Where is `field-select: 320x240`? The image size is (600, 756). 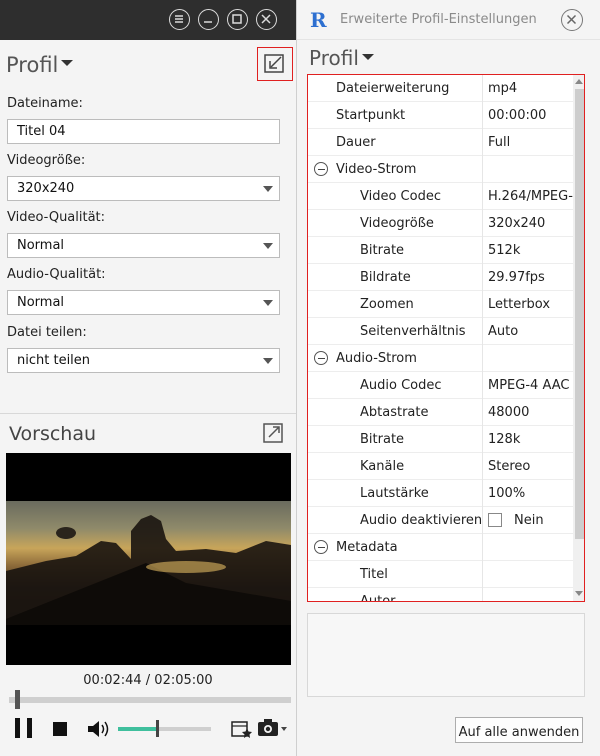 field-select: 320x240 is located at coordinates (143, 188).